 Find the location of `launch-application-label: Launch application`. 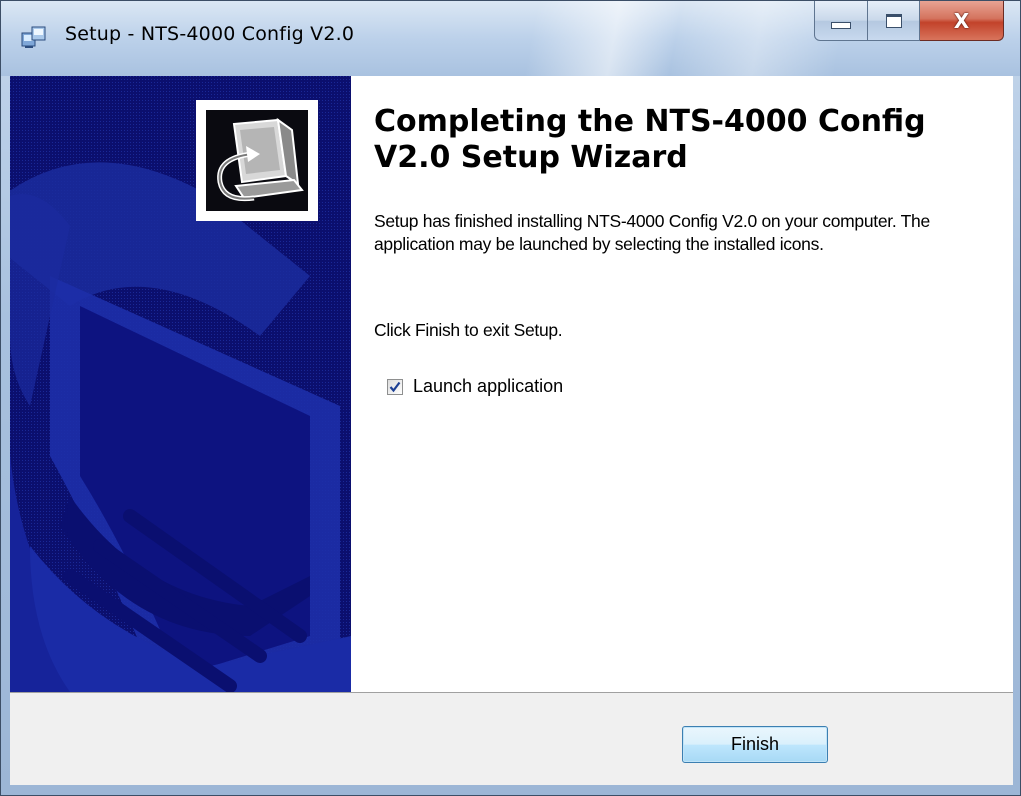

launch-application-label: Launch application is located at coordinates (488, 386).